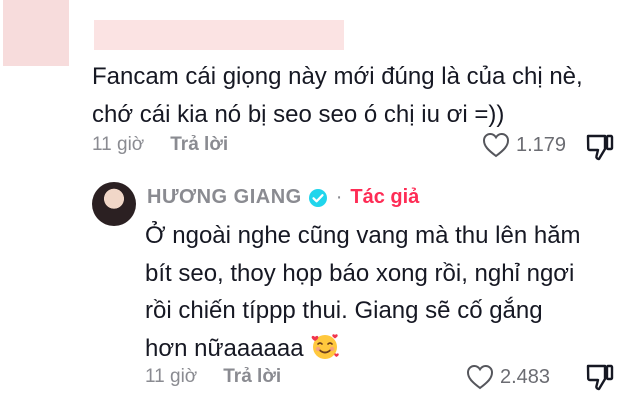 The height and width of the screenshot is (405, 640). I want to click on author-row: HƯƠNG GIANG · Tác giả, so click(283, 197).